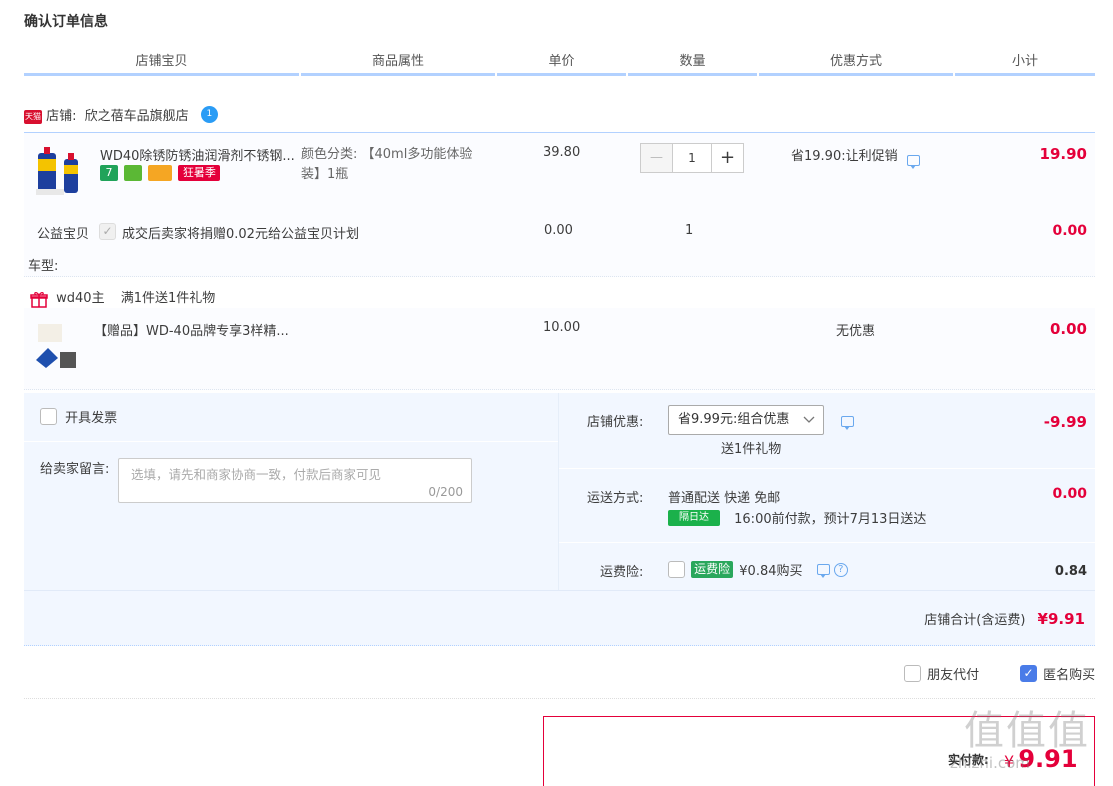 The image size is (1113, 786). I want to click on warranty-icon, so click(133, 173).